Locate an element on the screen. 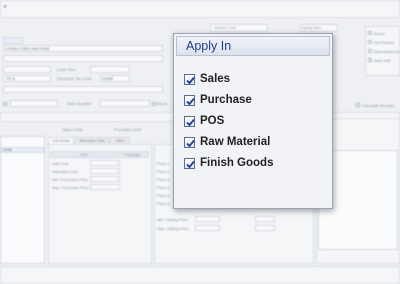 The width and height of the screenshot is (400, 284). option-purchase: Purchase is located at coordinates (218, 100).